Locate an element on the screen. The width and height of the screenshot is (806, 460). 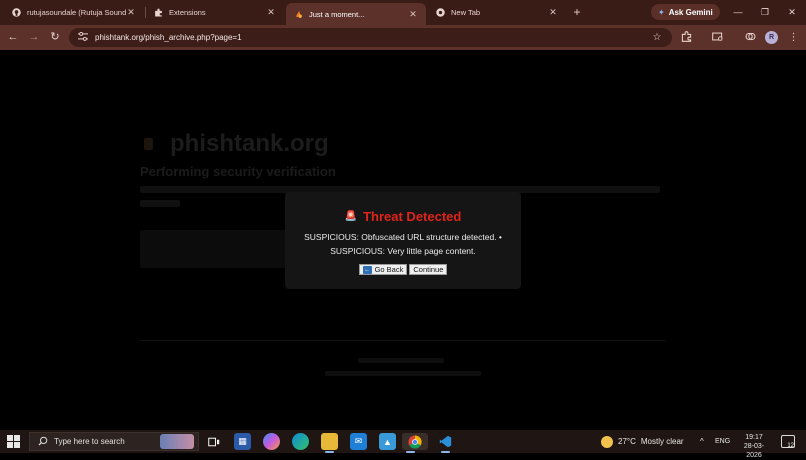
forward-button: → is located at coordinates (34, 37).